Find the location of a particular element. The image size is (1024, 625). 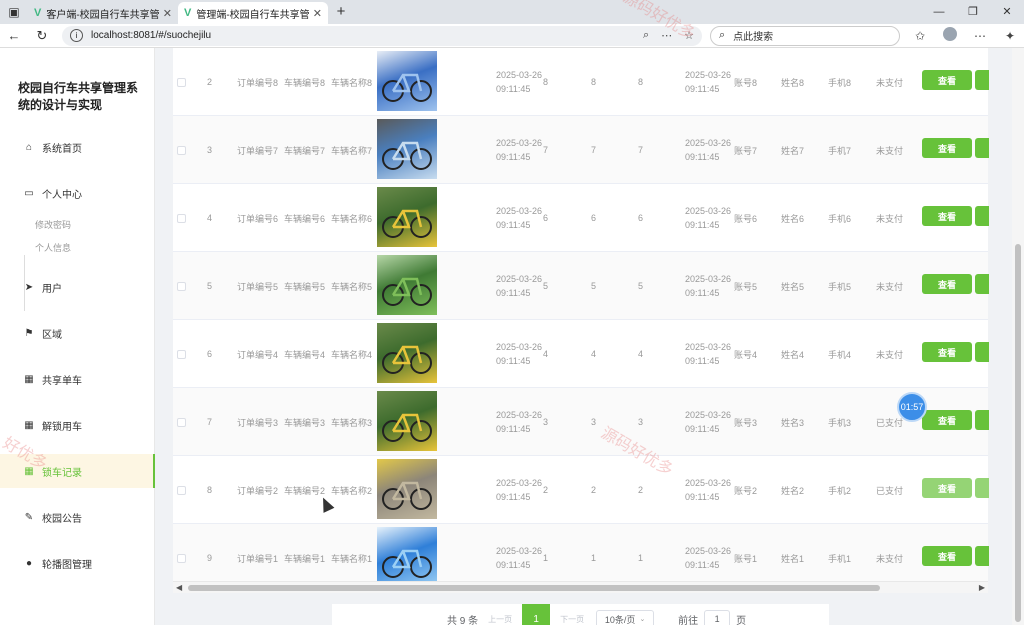

scroll-right-icon: ▶ is located at coordinates (982, 588).